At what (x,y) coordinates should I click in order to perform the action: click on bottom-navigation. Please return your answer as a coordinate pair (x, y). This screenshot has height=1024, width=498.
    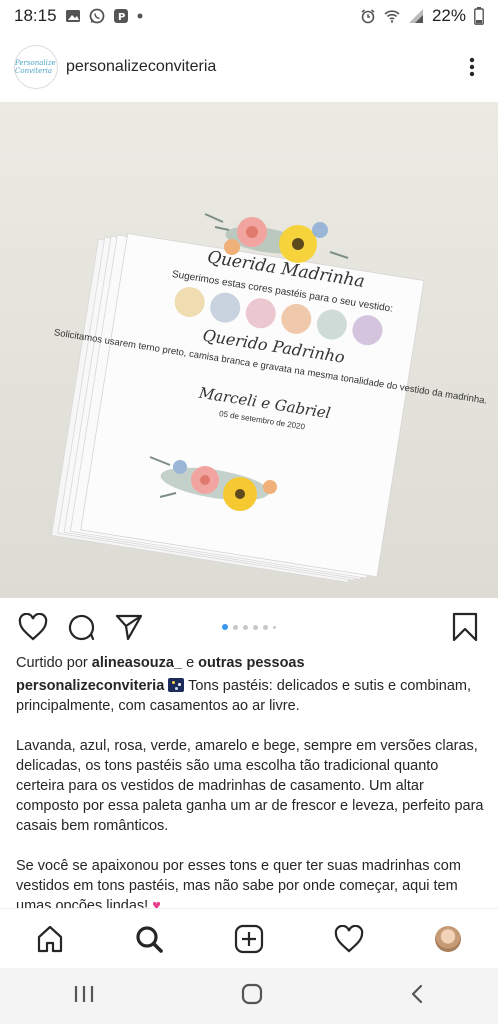
    Looking at the image, I should click on (249, 938).